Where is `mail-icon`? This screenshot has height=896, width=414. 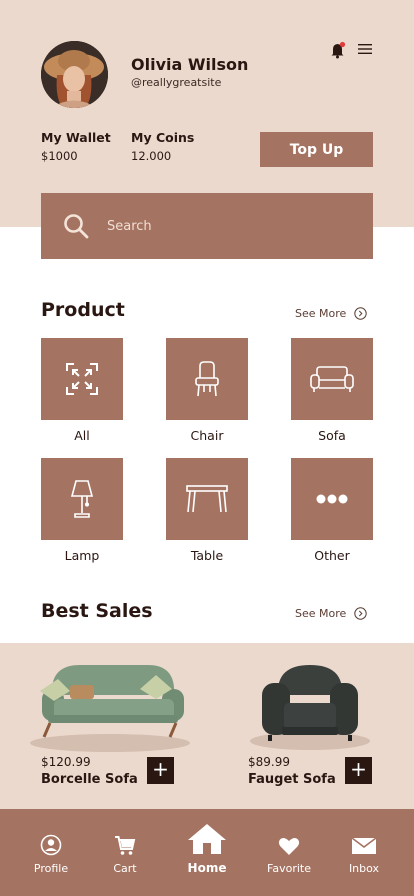 mail-icon is located at coordinates (364, 845).